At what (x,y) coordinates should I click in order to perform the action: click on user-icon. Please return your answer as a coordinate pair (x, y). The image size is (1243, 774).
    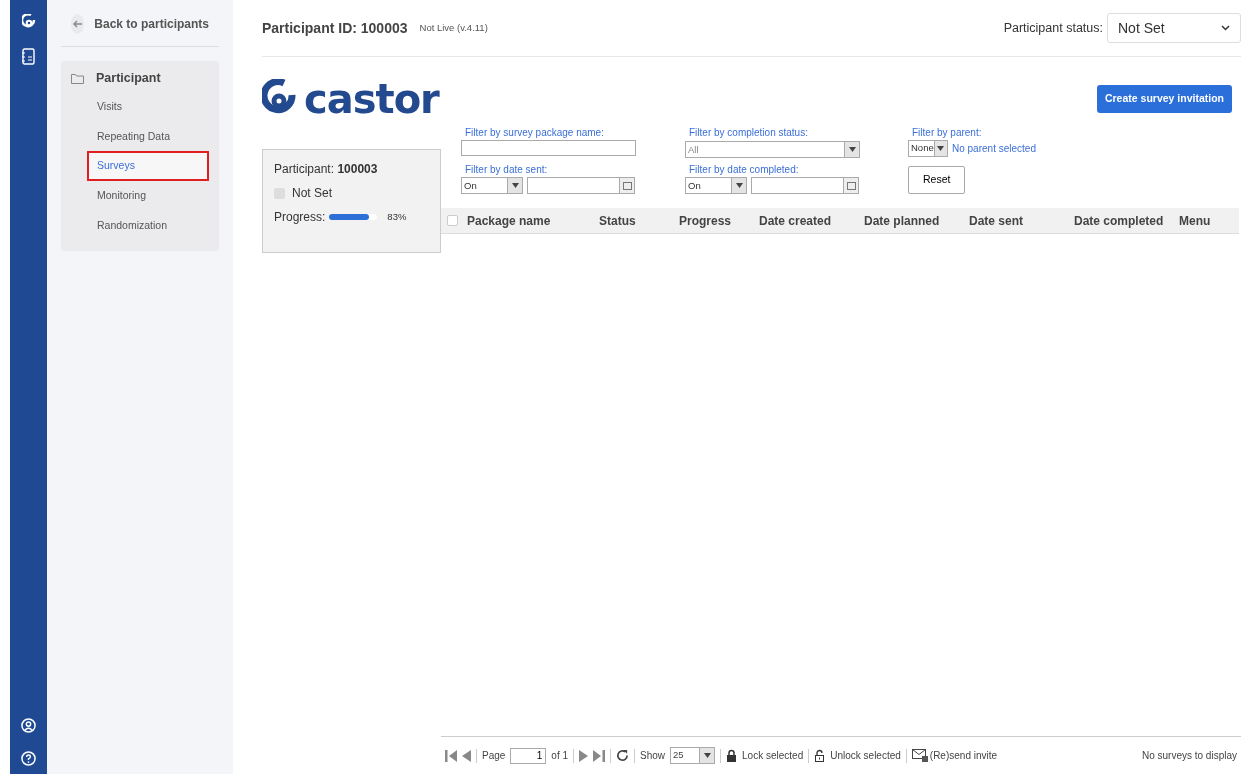
    Looking at the image, I should click on (28, 725).